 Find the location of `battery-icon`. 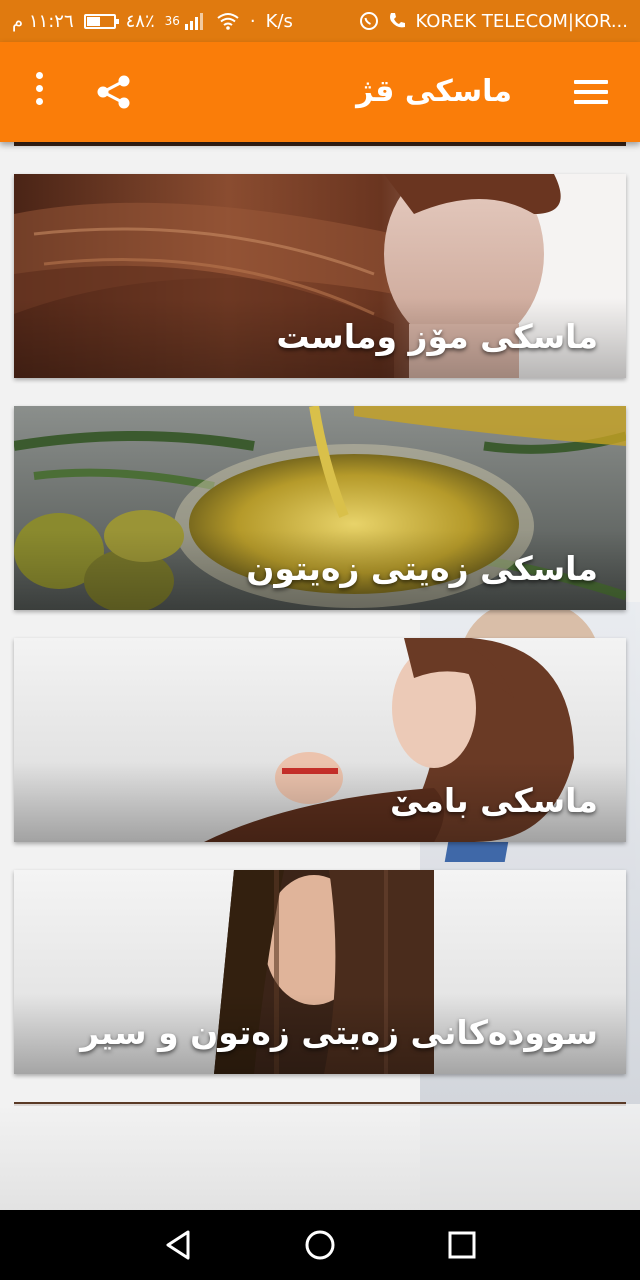

battery-icon is located at coordinates (101, 21).